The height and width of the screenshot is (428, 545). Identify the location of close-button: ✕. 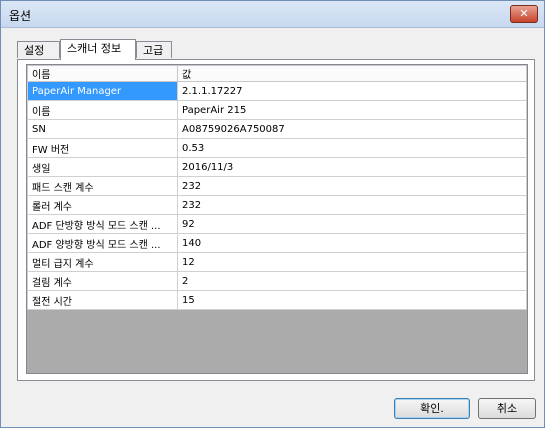
(524, 14).